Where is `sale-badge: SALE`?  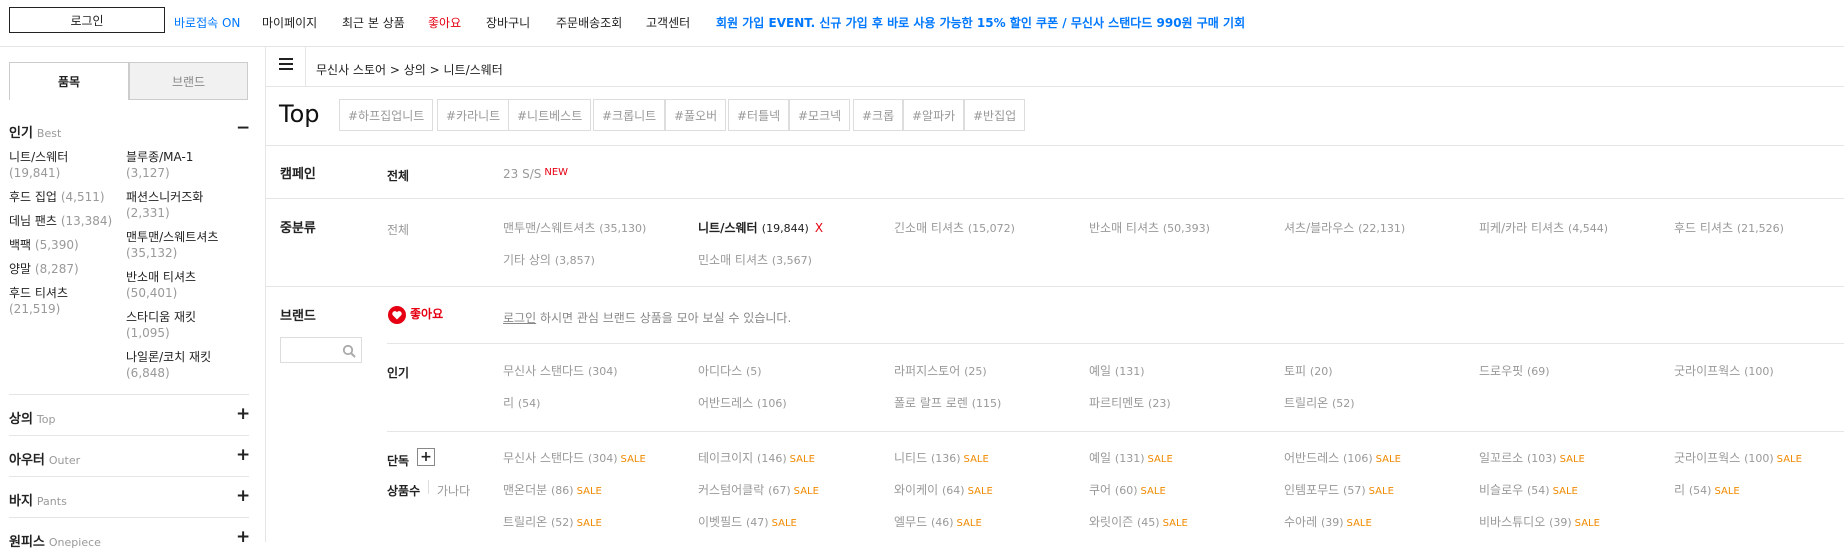 sale-badge: SALE is located at coordinates (802, 459).